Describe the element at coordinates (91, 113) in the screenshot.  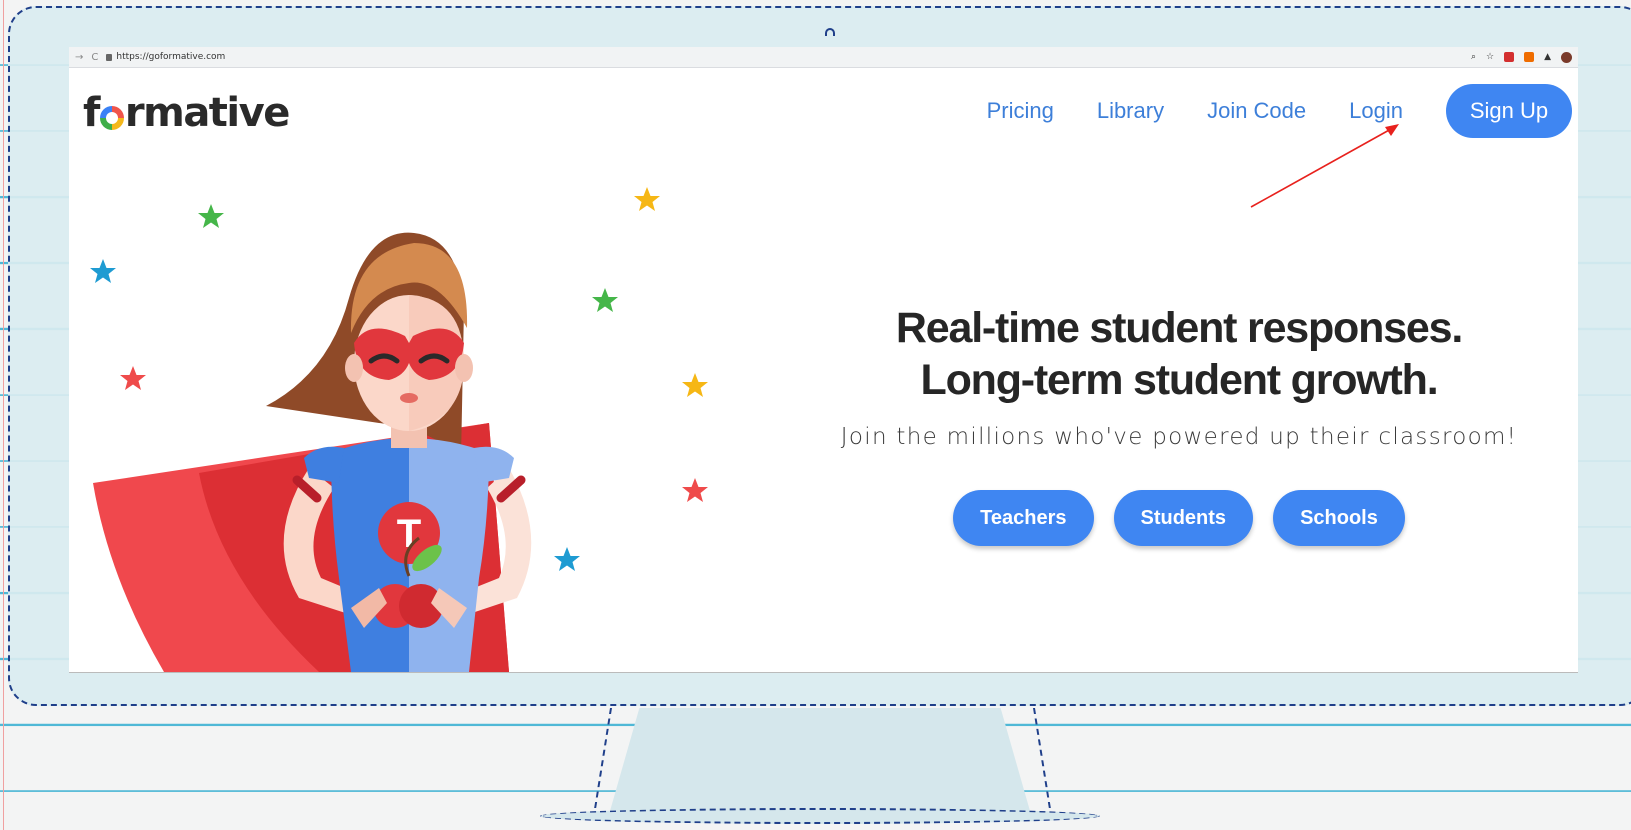
I see `logo-text-start: f` at that location.